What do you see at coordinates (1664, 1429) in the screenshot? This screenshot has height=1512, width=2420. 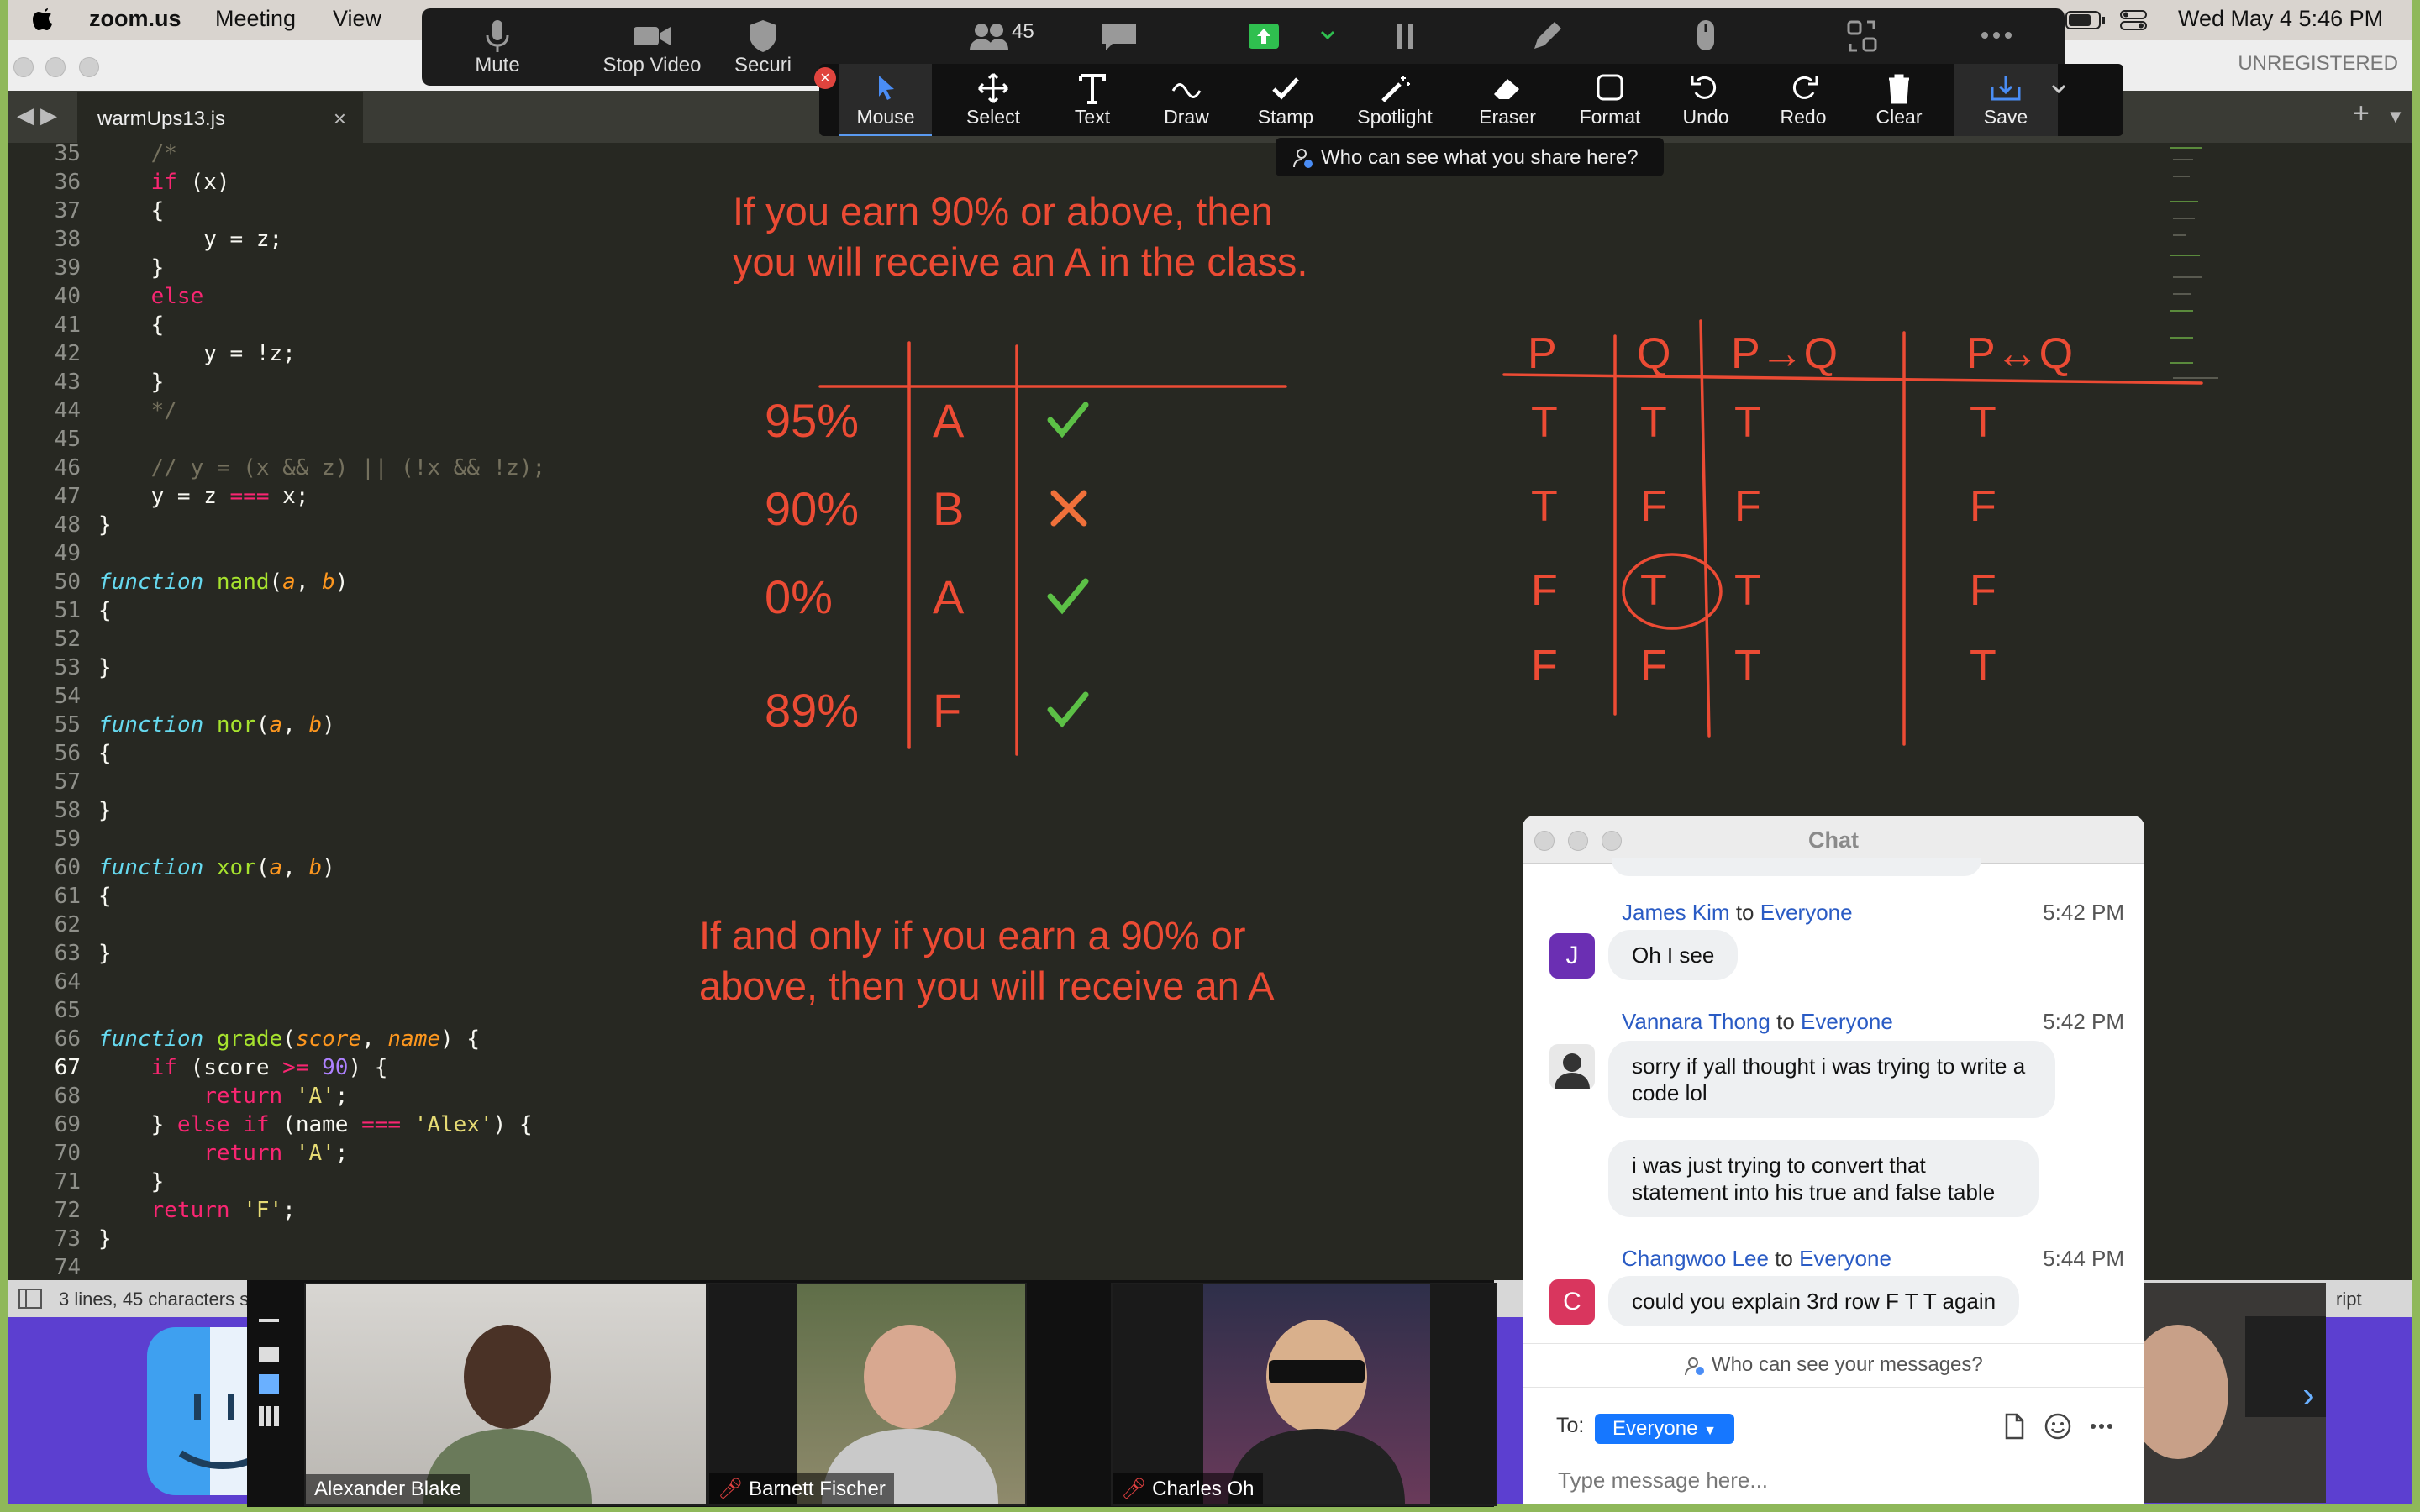 I see `recipient-select: Everyone ▼` at bounding box center [1664, 1429].